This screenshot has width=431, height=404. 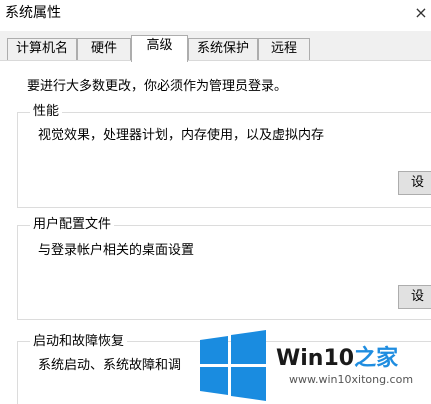 I want to click on tab-system-protection: 系统保护, so click(x=223, y=49).